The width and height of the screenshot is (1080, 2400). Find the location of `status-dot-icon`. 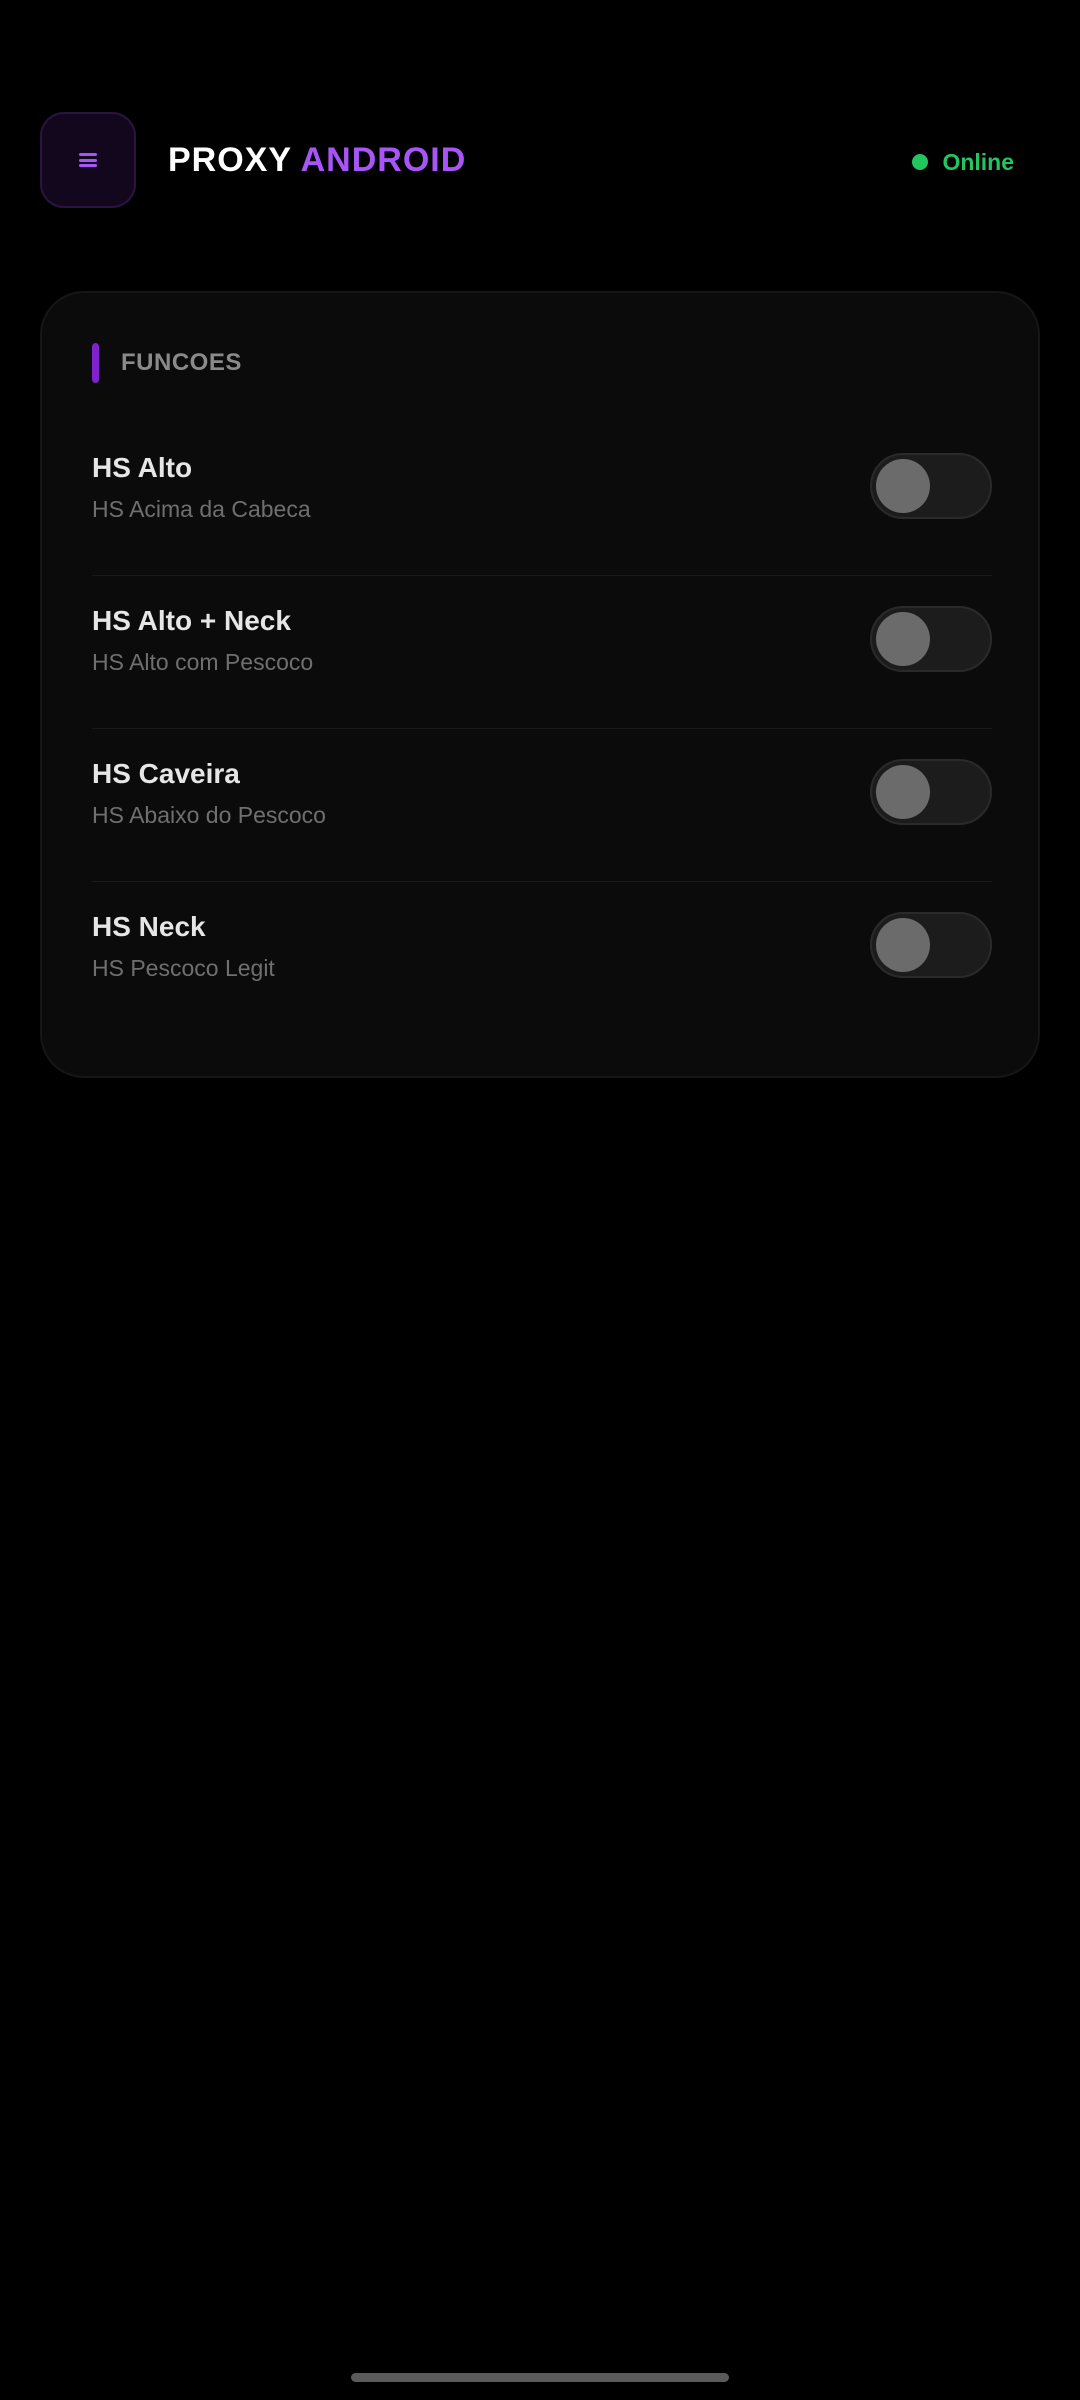

status-dot-icon is located at coordinates (920, 162).